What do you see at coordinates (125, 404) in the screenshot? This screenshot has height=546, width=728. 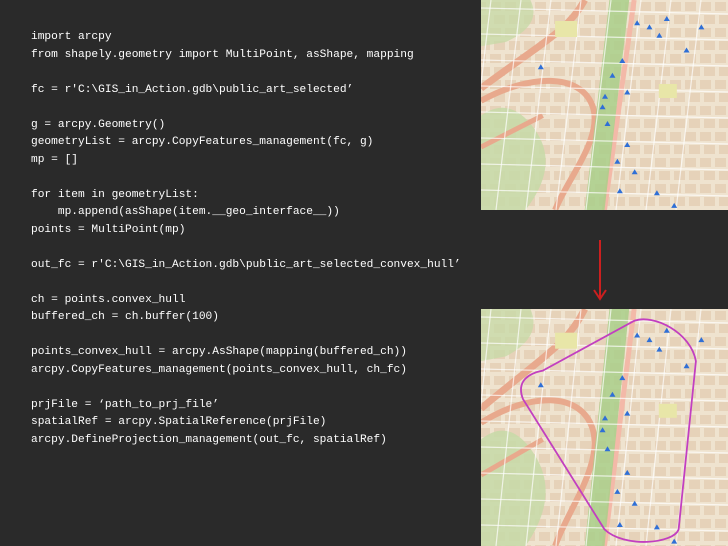 I see `code-line: prjFile = ‘path_to_prj_file’` at bounding box center [125, 404].